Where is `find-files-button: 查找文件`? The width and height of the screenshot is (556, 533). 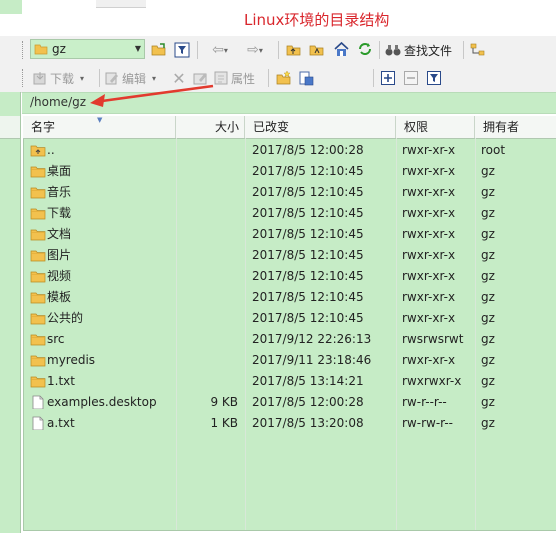
find-files-button: 查找文件 is located at coordinates (422, 50).